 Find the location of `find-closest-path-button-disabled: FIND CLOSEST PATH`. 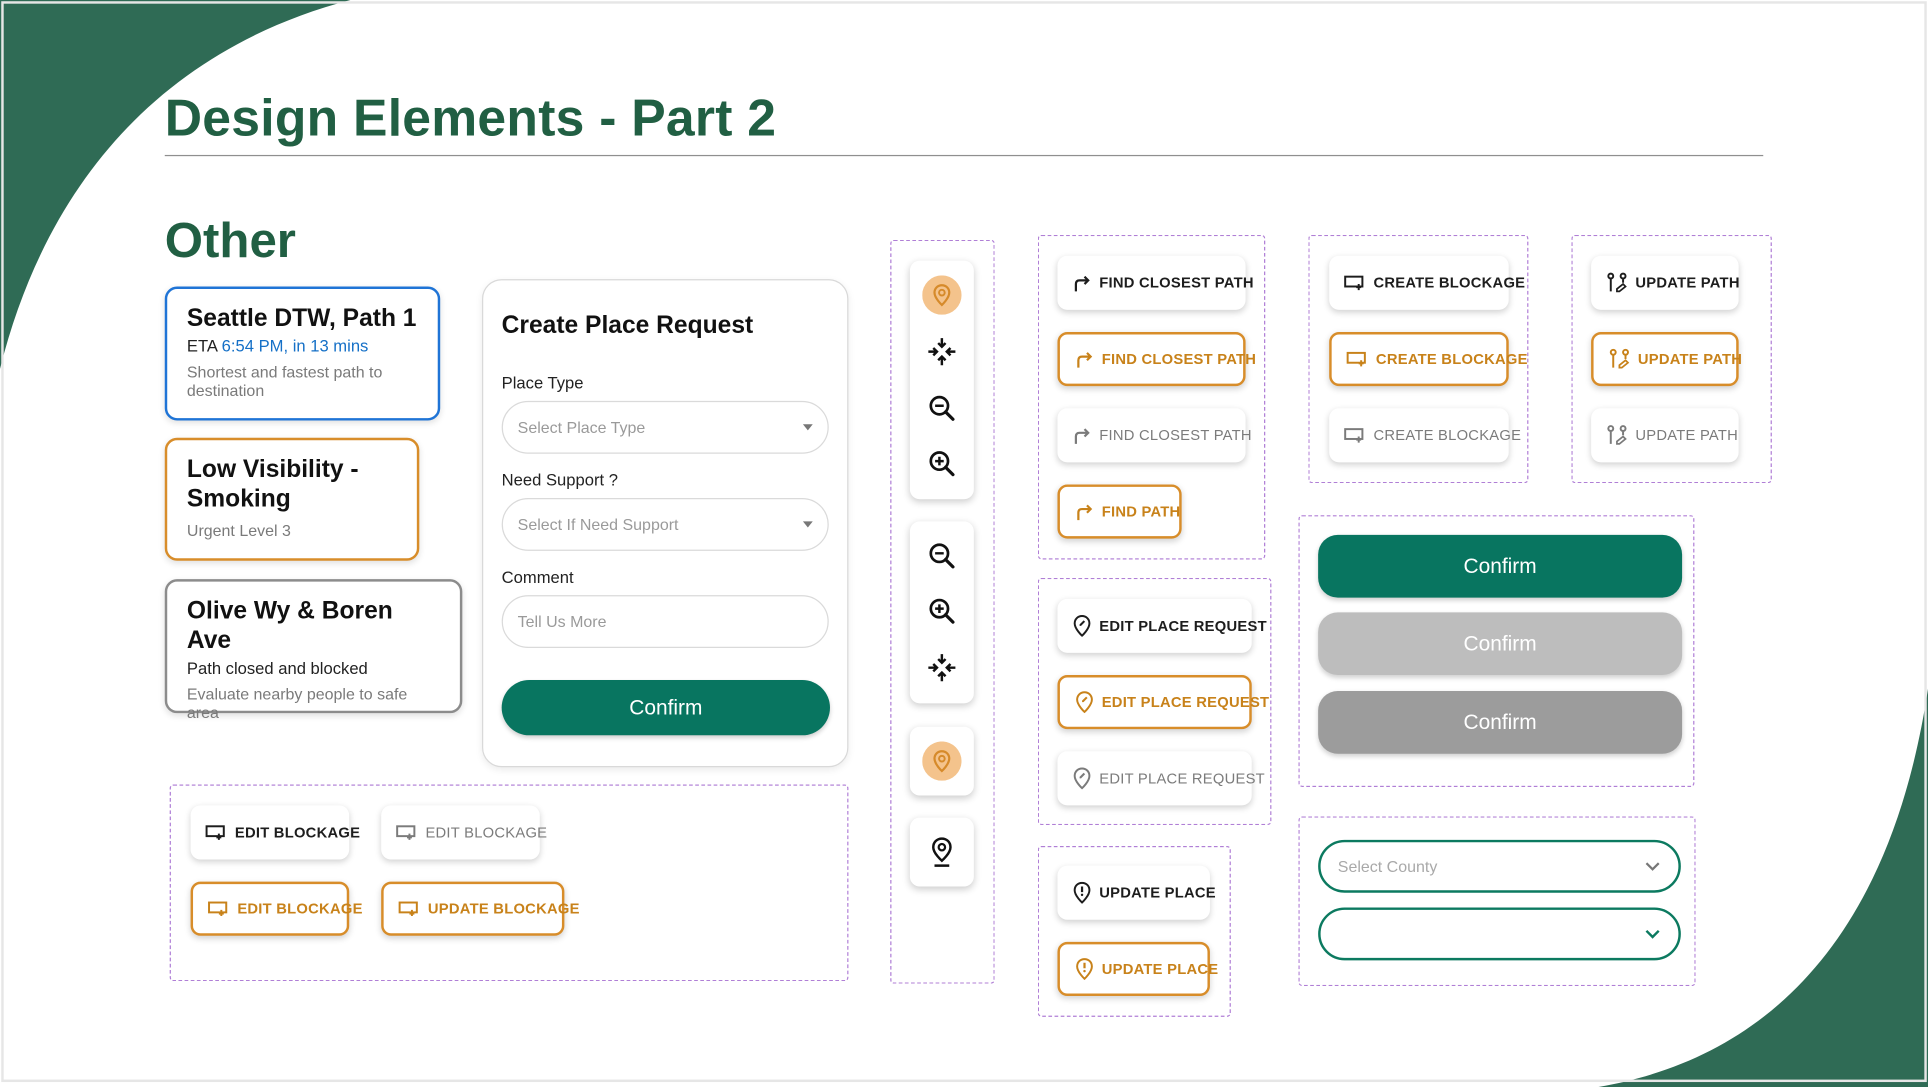

find-closest-path-button-disabled: FIND CLOSEST PATH is located at coordinates (1154, 435).